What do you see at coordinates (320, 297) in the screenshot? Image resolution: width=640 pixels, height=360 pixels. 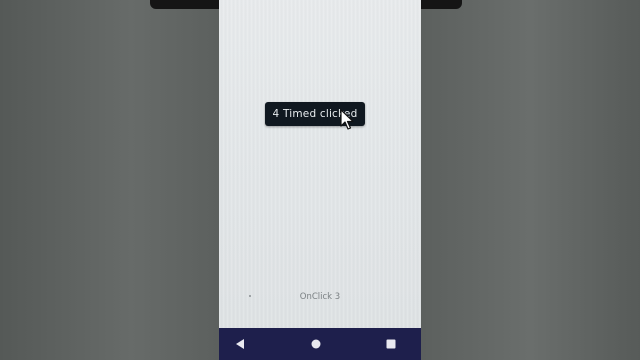 I see `onclick-counter-label: OnClick 3` at bounding box center [320, 297].